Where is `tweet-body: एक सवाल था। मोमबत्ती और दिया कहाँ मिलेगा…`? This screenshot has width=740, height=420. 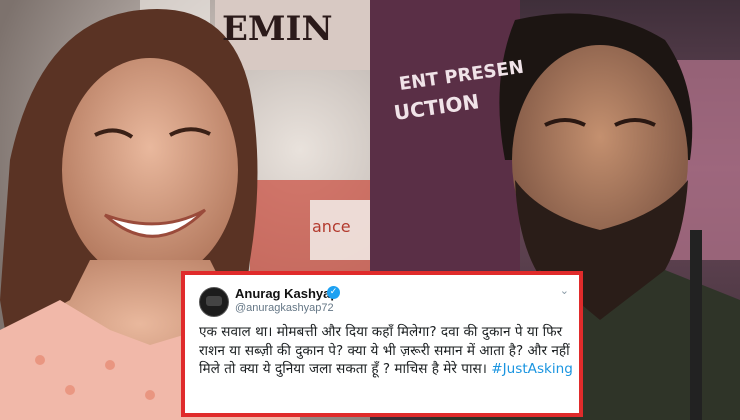
tweet-body: एक सवाल था। मोमबत्ती और दिया कहाँ मिलेगा… is located at coordinates (387, 351).